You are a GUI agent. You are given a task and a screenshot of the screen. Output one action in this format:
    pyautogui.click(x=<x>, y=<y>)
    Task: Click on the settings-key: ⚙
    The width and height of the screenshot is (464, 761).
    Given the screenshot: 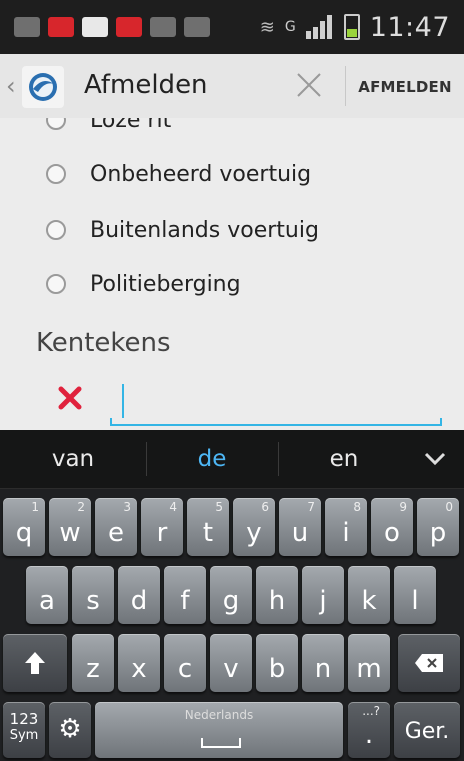 What is the action you would take?
    pyautogui.click(x=70, y=730)
    